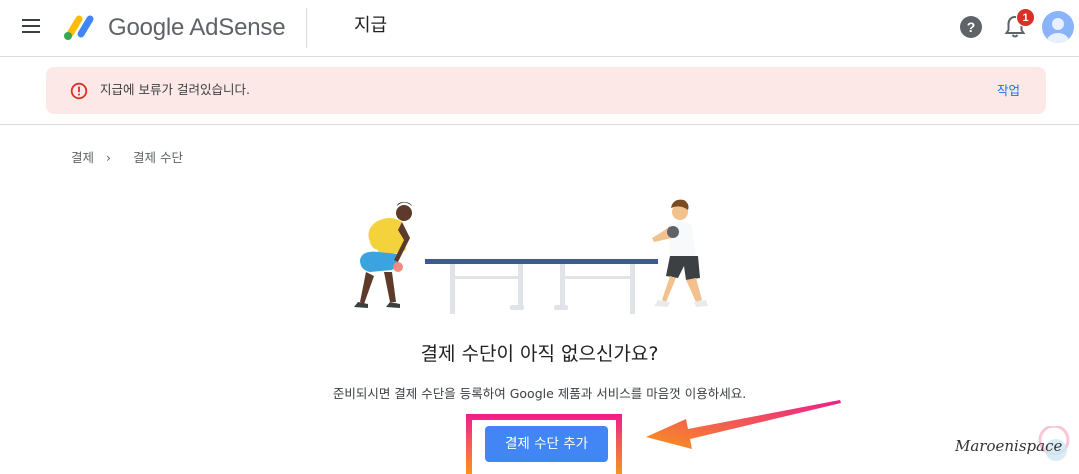  I want to click on brand-name: Google AdSense, so click(197, 28).